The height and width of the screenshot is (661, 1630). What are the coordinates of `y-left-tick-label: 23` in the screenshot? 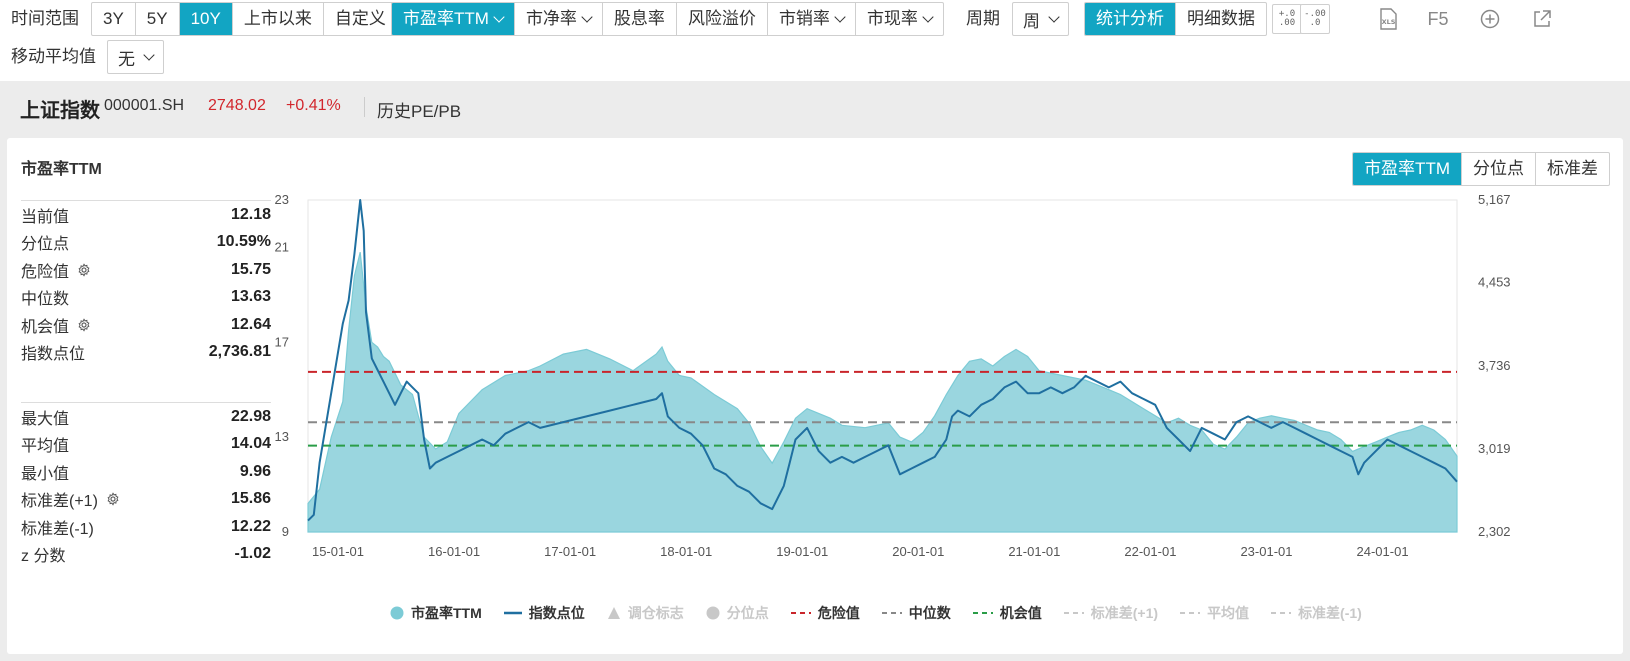 It's located at (282, 199).